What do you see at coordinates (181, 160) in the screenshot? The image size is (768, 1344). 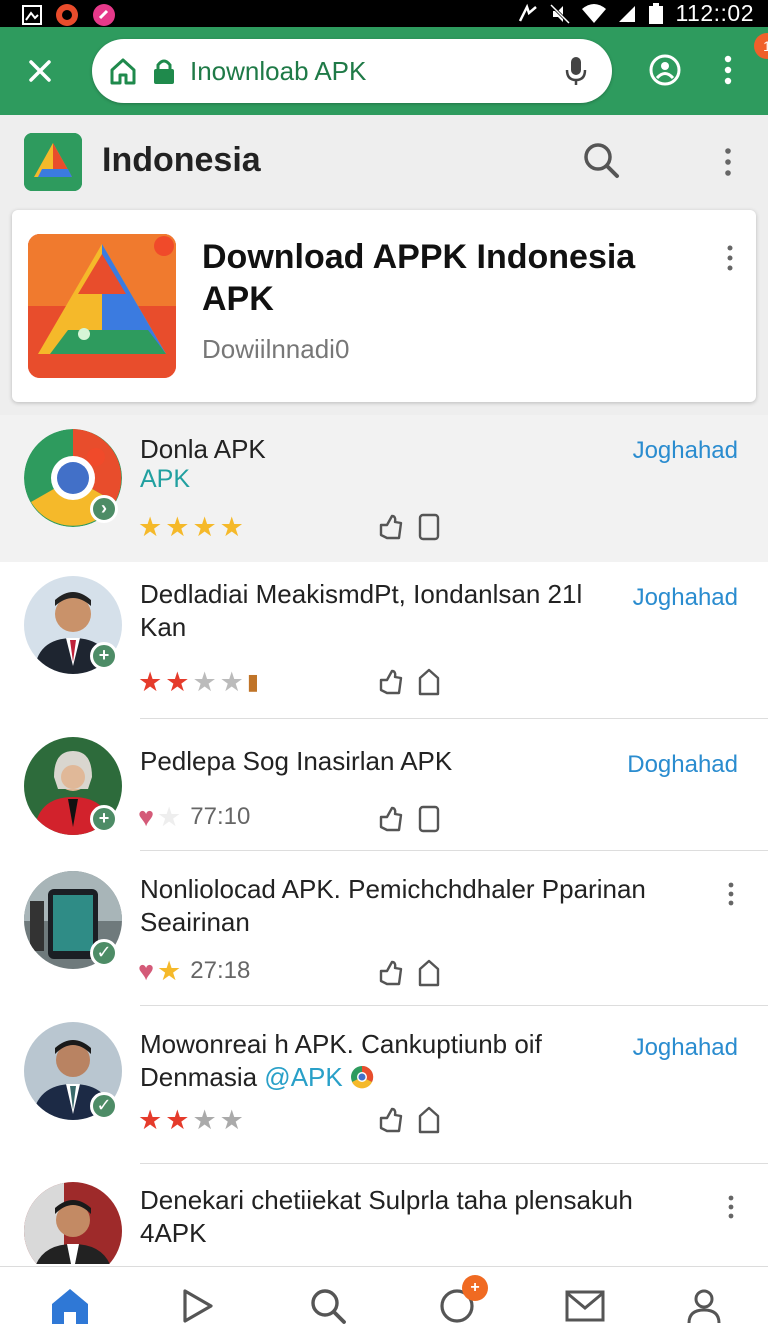 I see `site-title: Indonesia` at bounding box center [181, 160].